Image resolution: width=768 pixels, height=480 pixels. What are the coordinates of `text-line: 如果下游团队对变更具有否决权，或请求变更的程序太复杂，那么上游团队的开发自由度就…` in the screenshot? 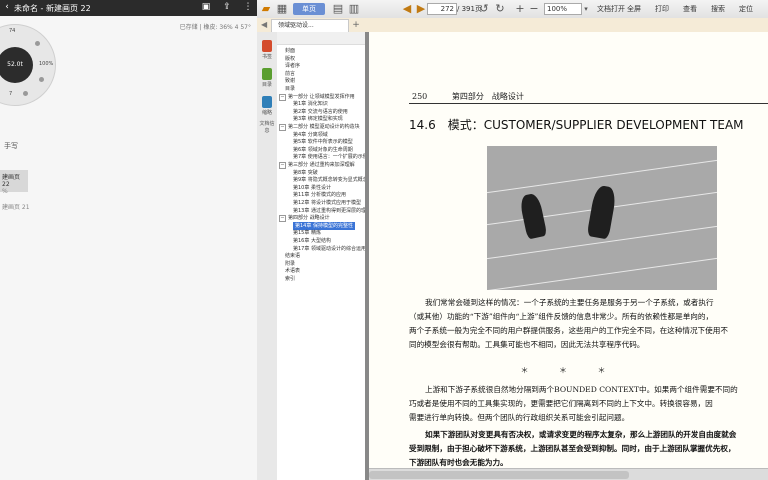 It's located at (581, 434).